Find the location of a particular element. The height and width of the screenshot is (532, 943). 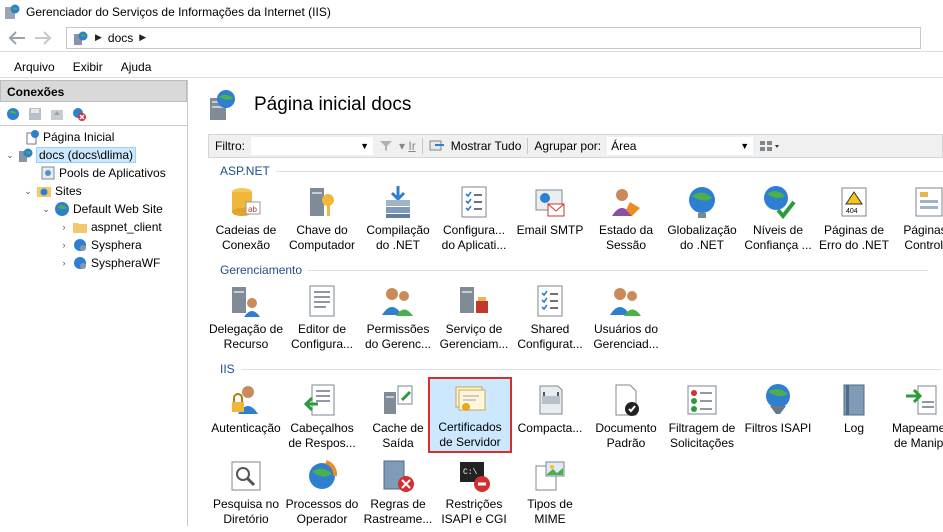

feature-isapi-cgi-restrictions: C:\ Restrições ISAPI e CGI is located at coordinates (474, 494).